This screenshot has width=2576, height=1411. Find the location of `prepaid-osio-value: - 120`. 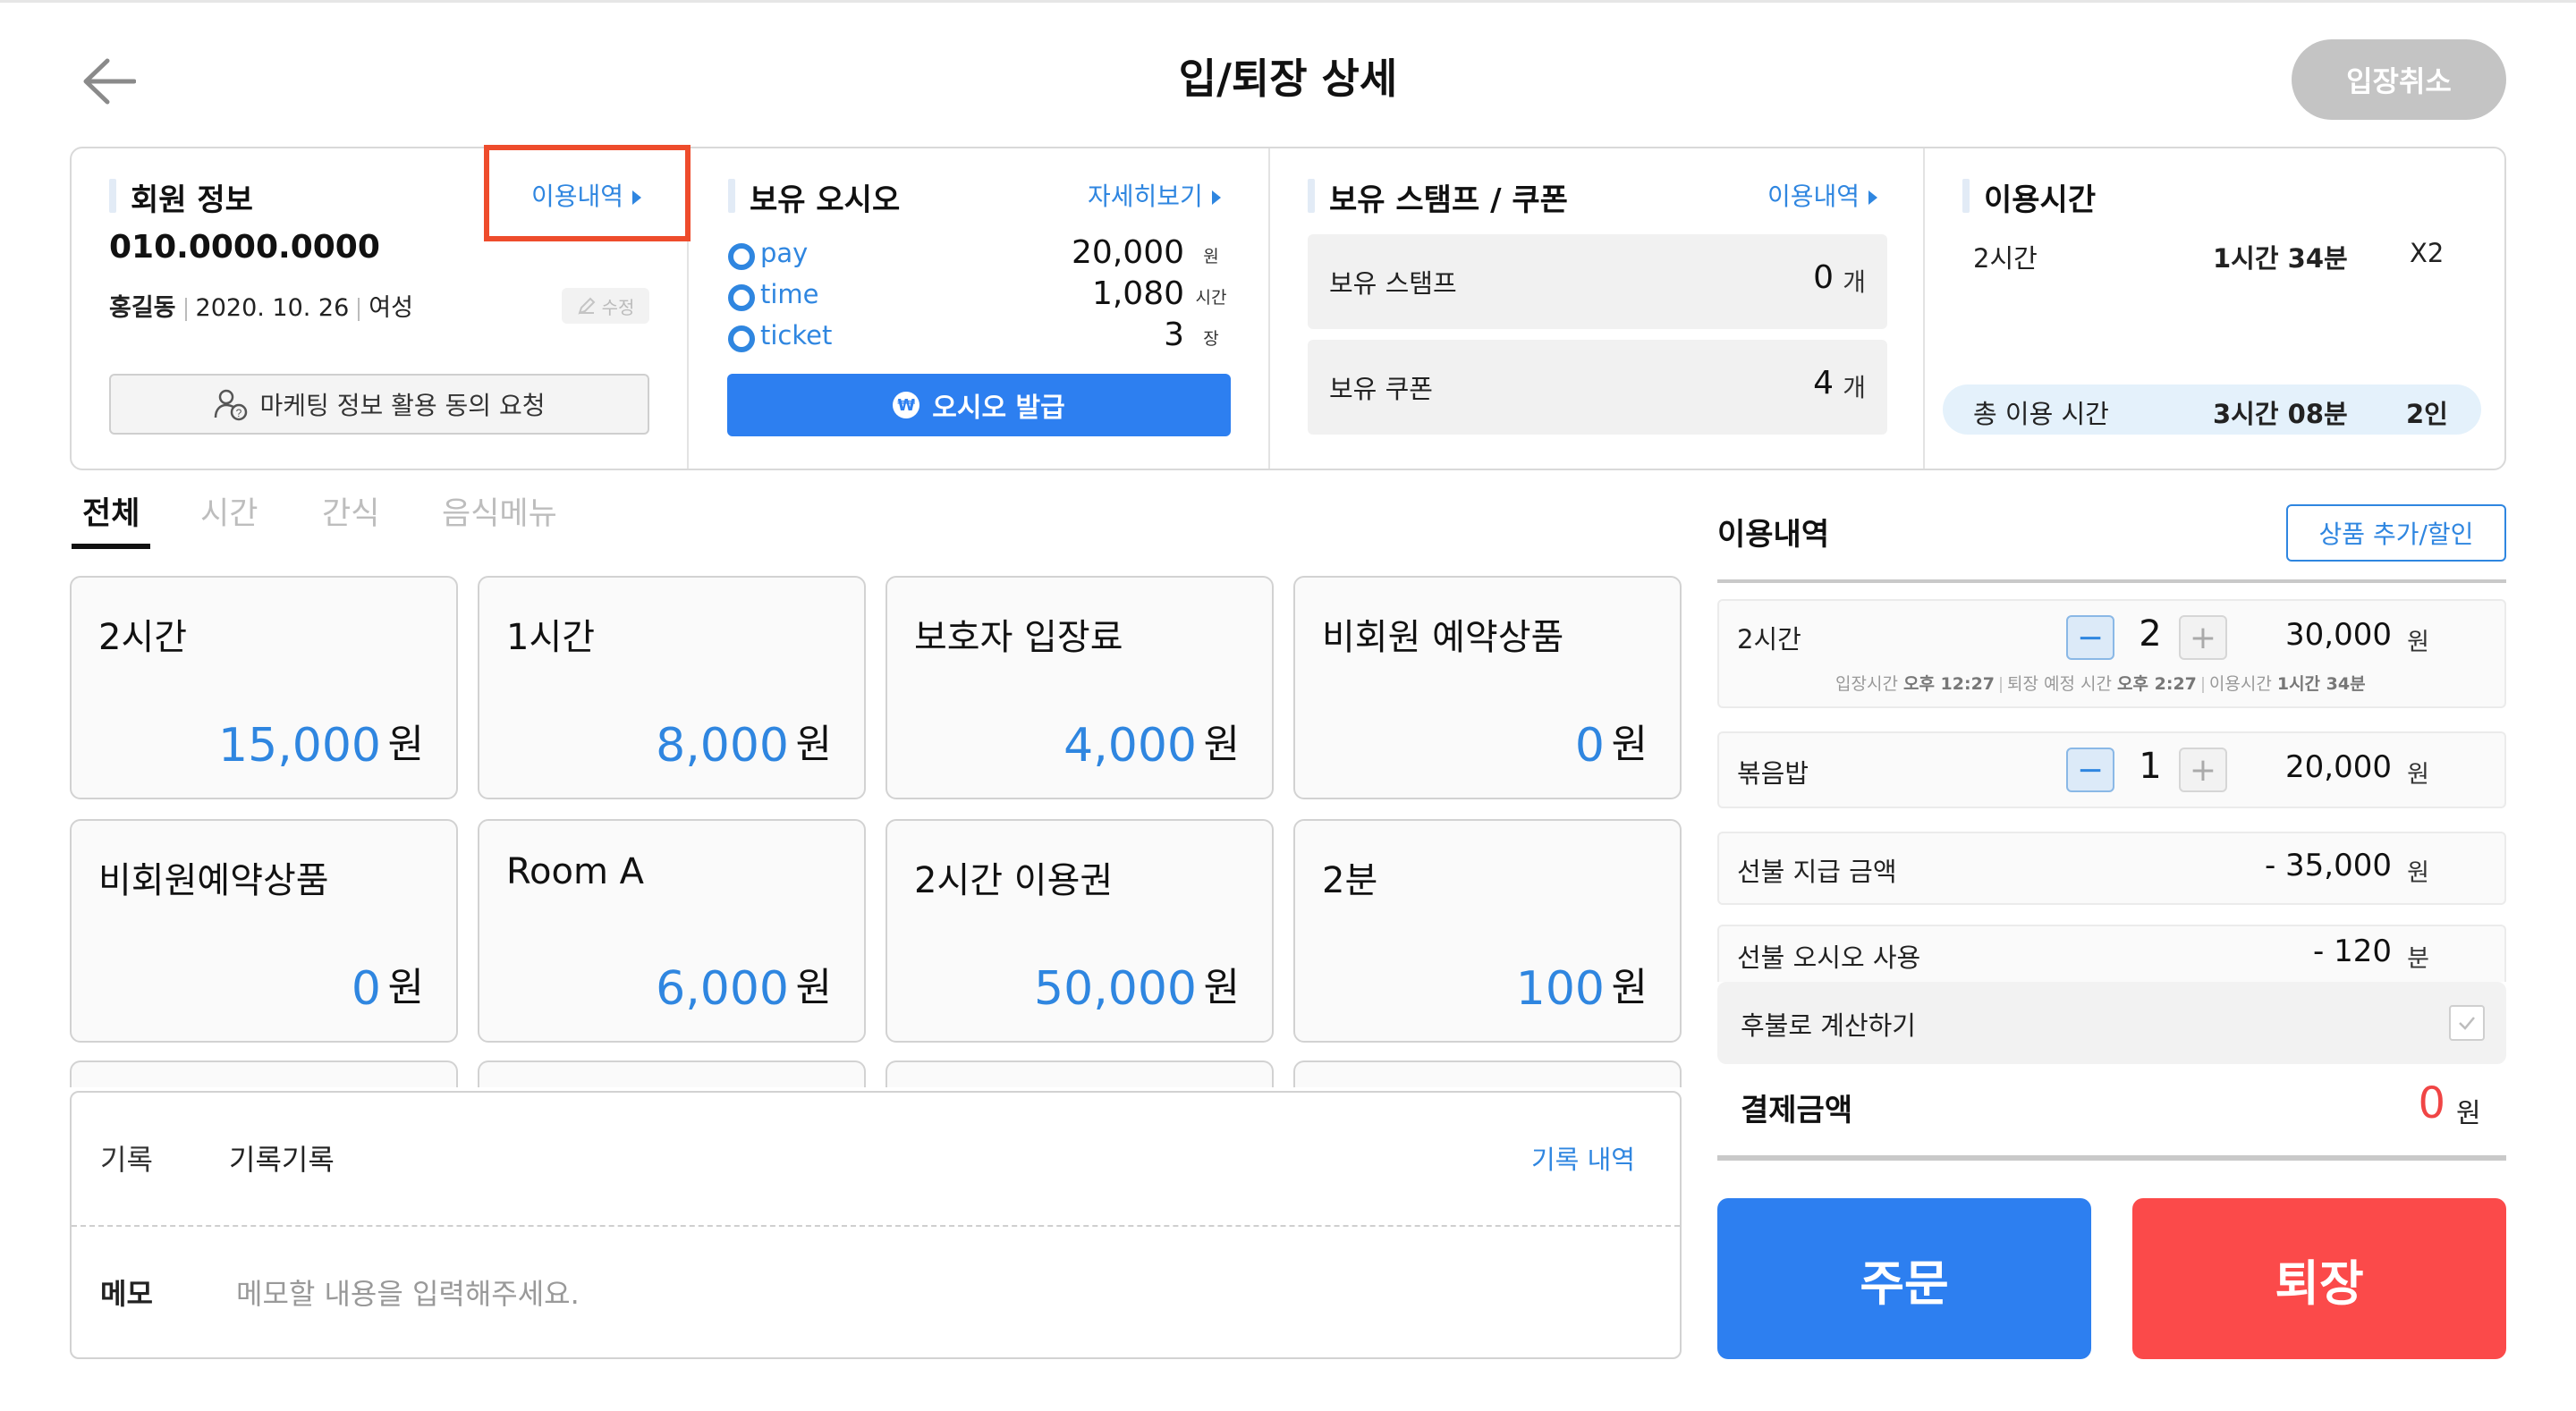

prepaid-osio-value: - 120 is located at coordinates (2352, 951).